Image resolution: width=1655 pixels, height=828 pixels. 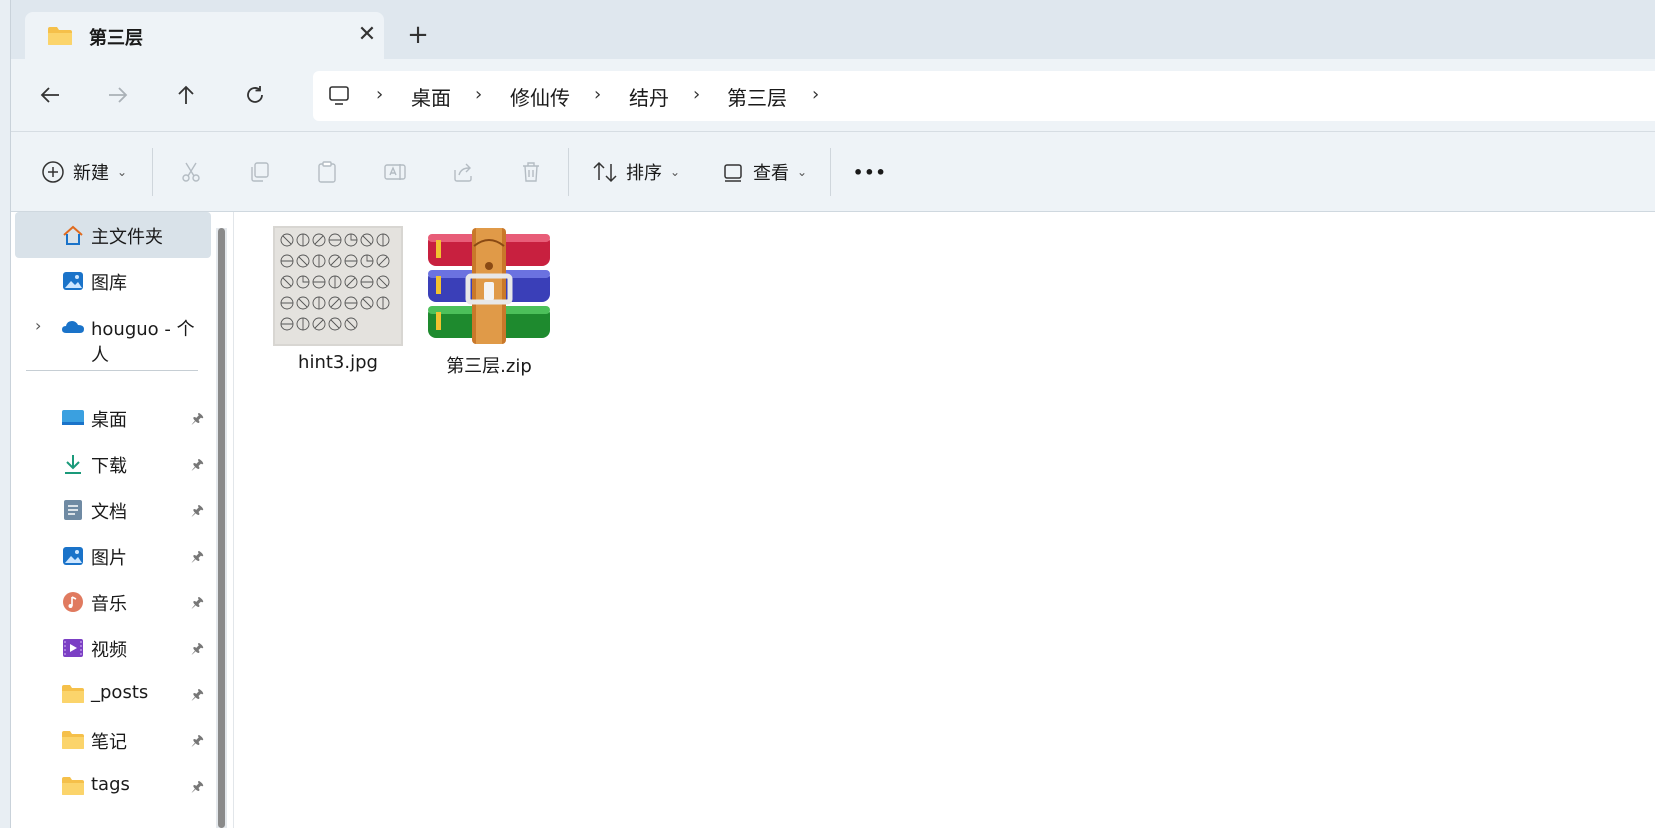 I want to click on arrow-right-icon, so click(x=118, y=95).